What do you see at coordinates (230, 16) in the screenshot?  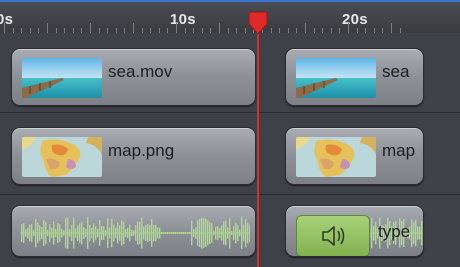 I see `timeline-ruler: 0s 10s 20s` at bounding box center [230, 16].